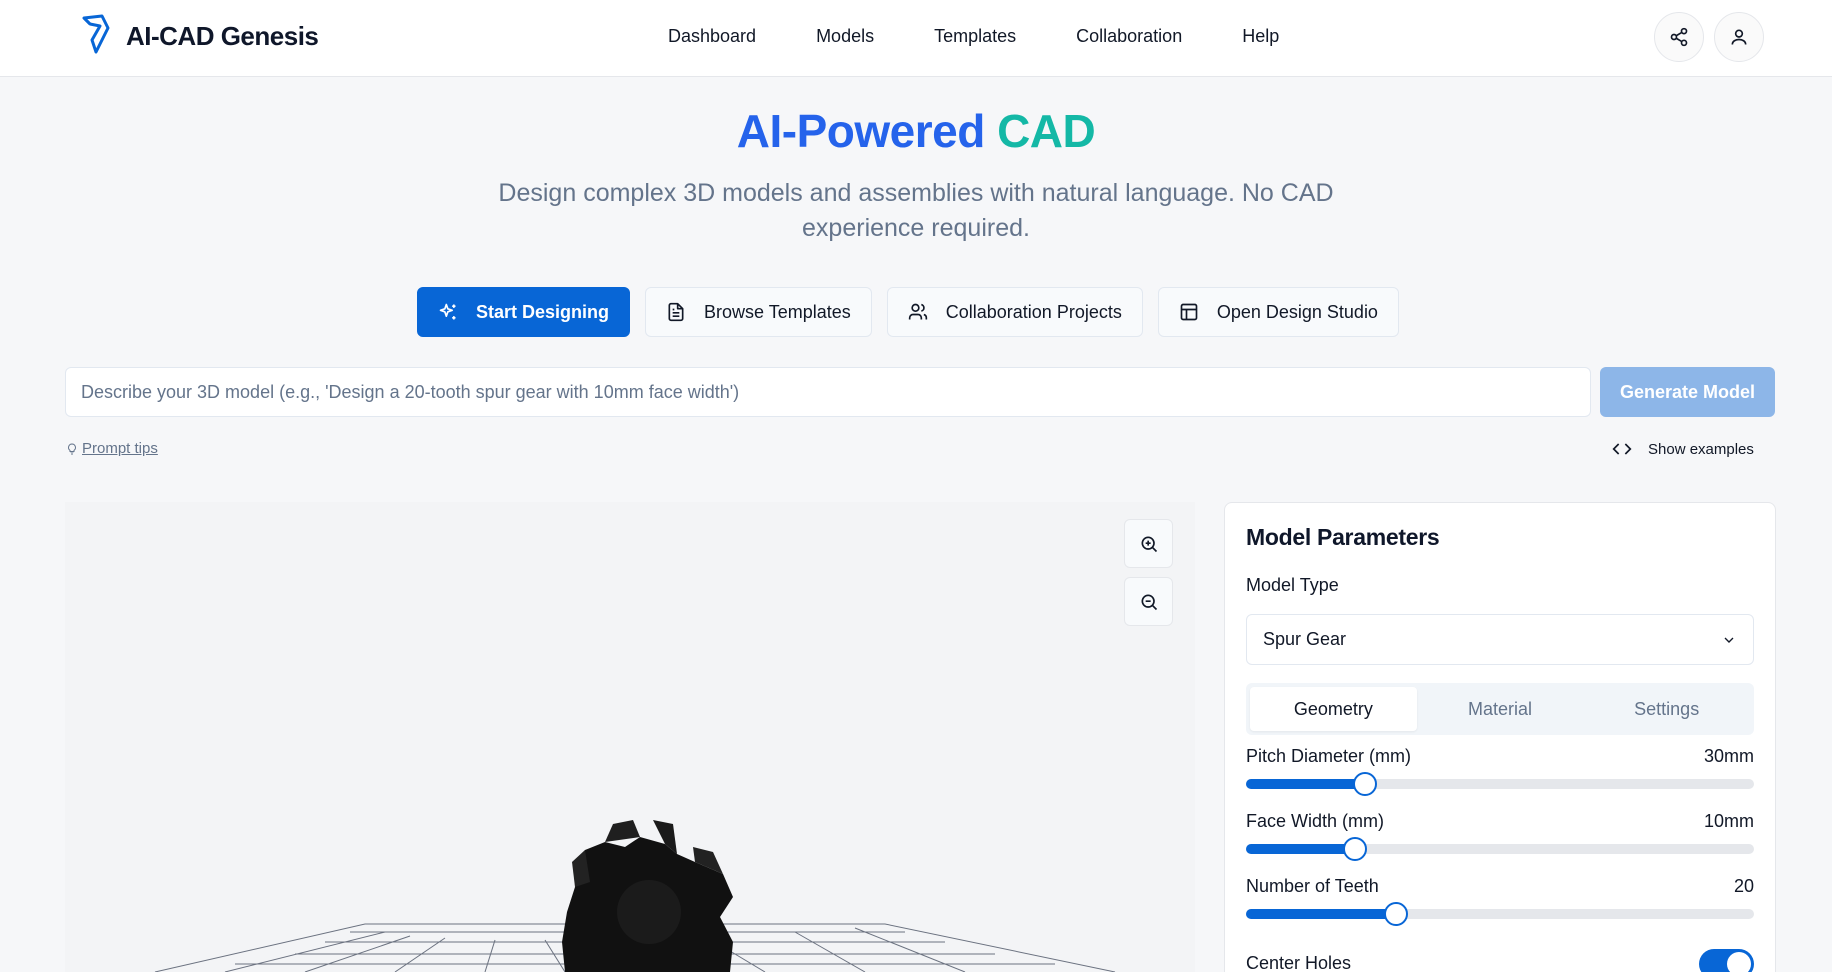  I want to click on nav-help: Help, so click(1260, 36).